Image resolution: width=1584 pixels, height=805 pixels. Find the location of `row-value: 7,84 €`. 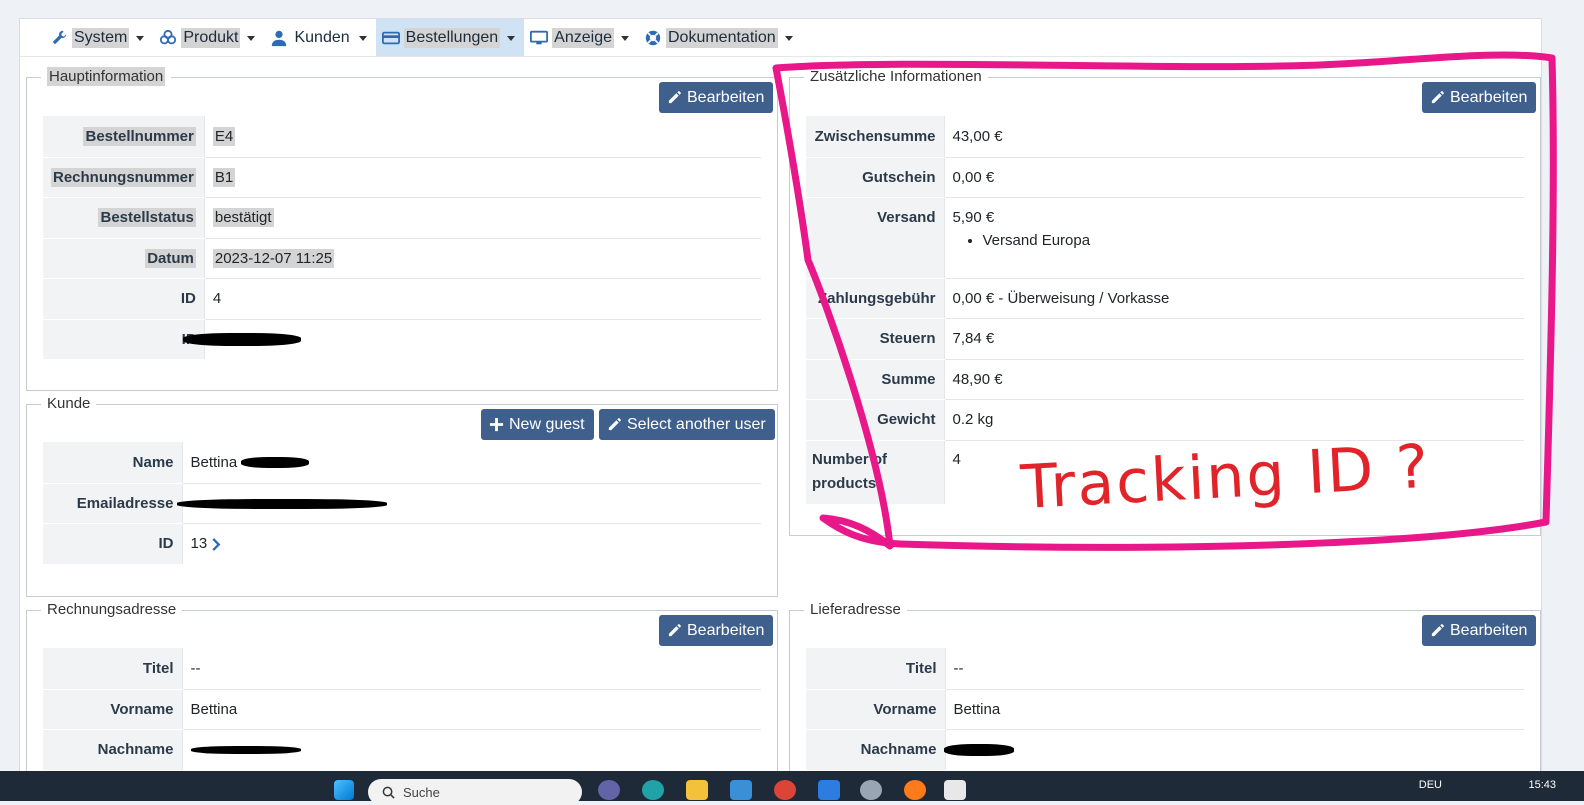

row-value: 7,84 € is located at coordinates (973, 338).